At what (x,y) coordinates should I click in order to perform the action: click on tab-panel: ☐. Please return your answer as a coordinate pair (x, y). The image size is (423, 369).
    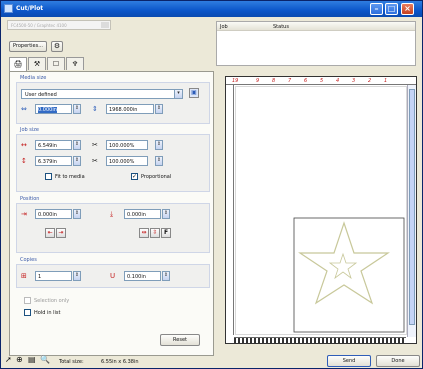
    Looking at the image, I should click on (56, 63).